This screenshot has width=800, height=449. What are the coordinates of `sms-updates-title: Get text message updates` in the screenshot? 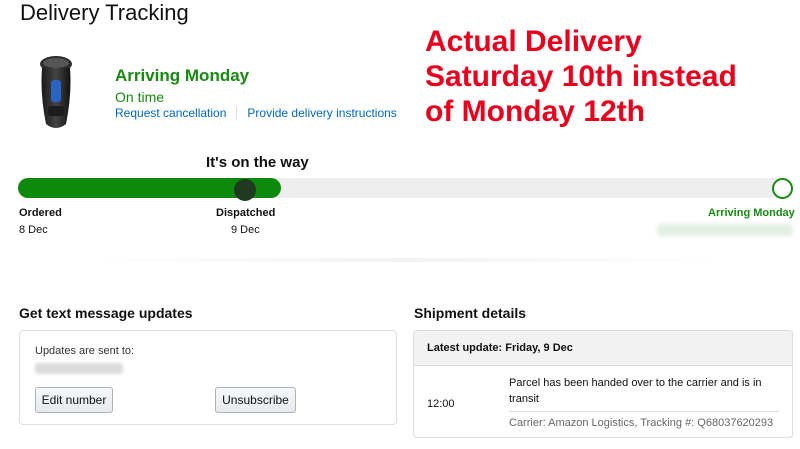 It's located at (106, 313).